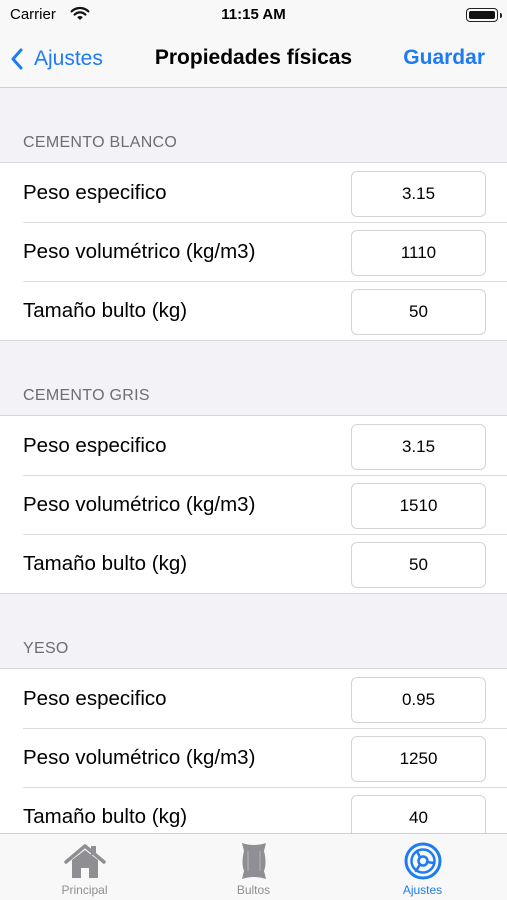 The image size is (507, 900). Describe the element at coordinates (253, 890) in the screenshot. I see `tab-label: Bultos` at that location.